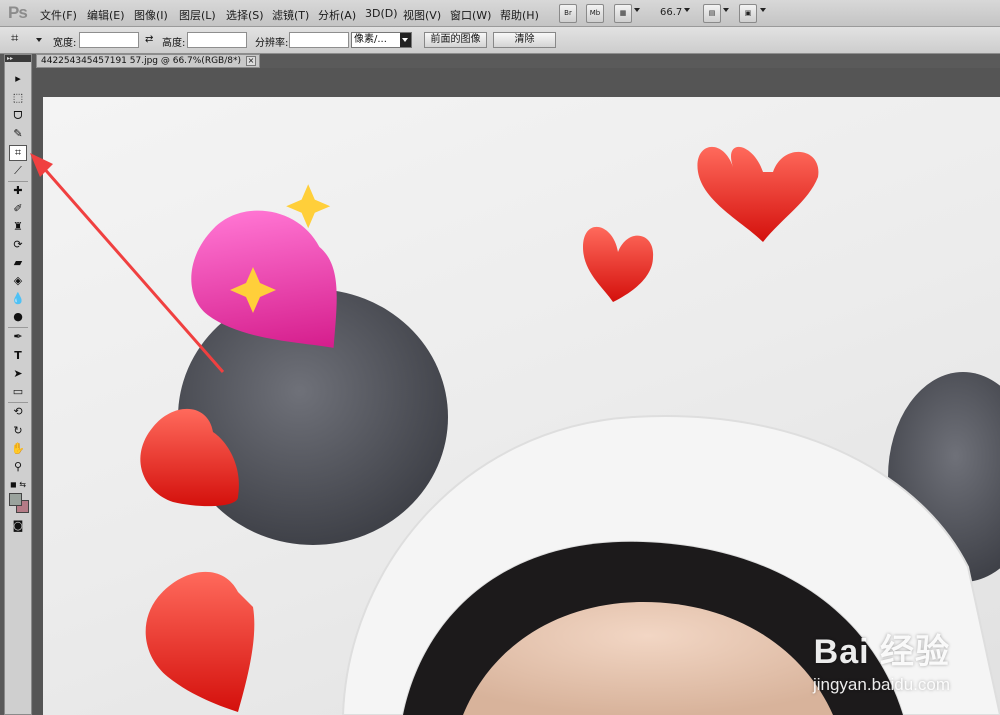  I want to click on document-tab: 442254345457191 57.jpg @ 66.7%(RGB/8*) ×, so click(148, 61).